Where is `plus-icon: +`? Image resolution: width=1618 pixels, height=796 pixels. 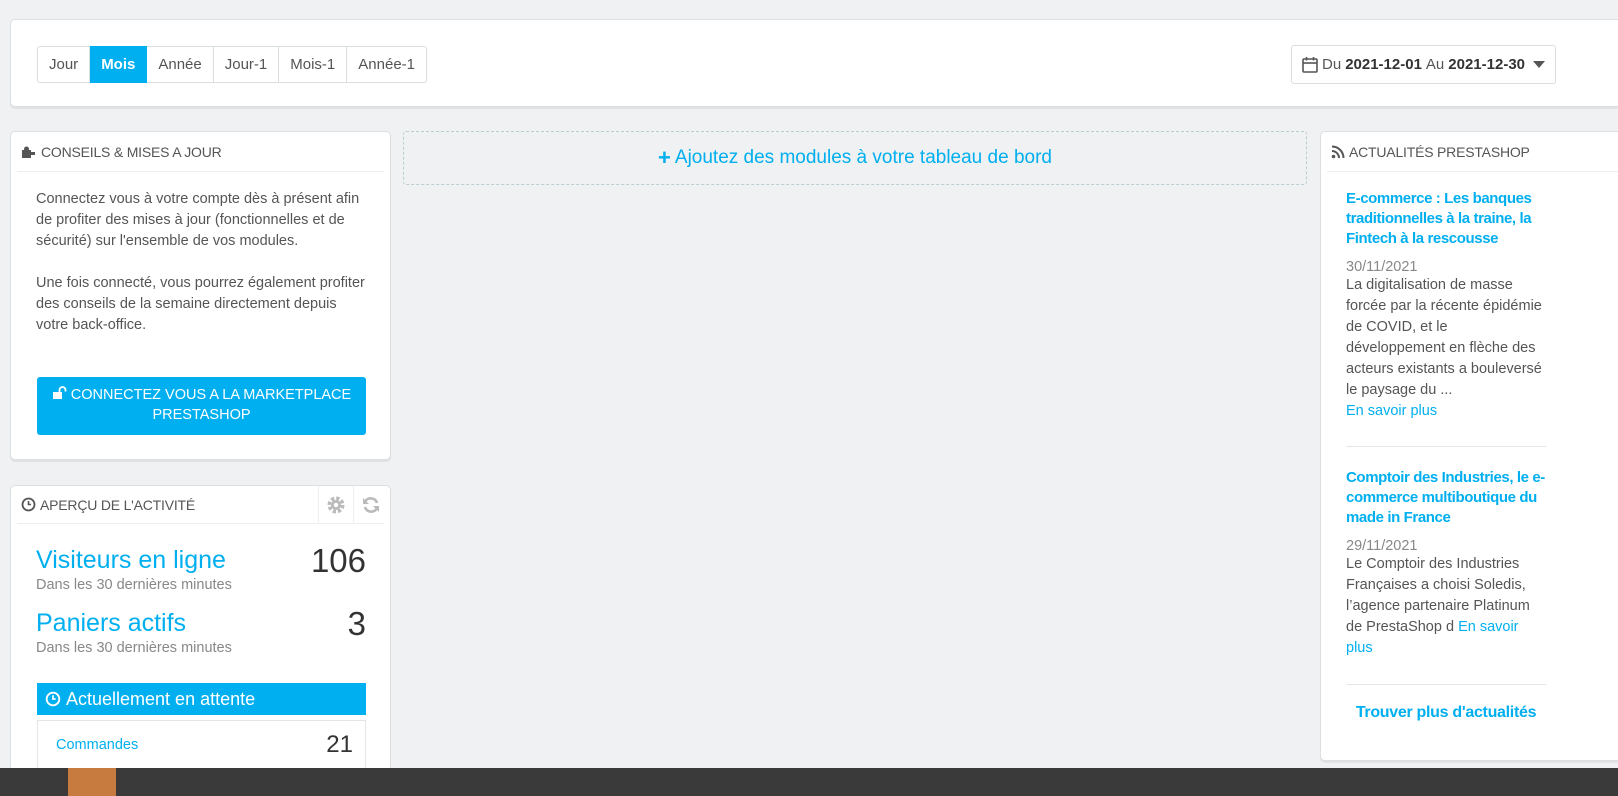
plus-icon: + is located at coordinates (664, 157).